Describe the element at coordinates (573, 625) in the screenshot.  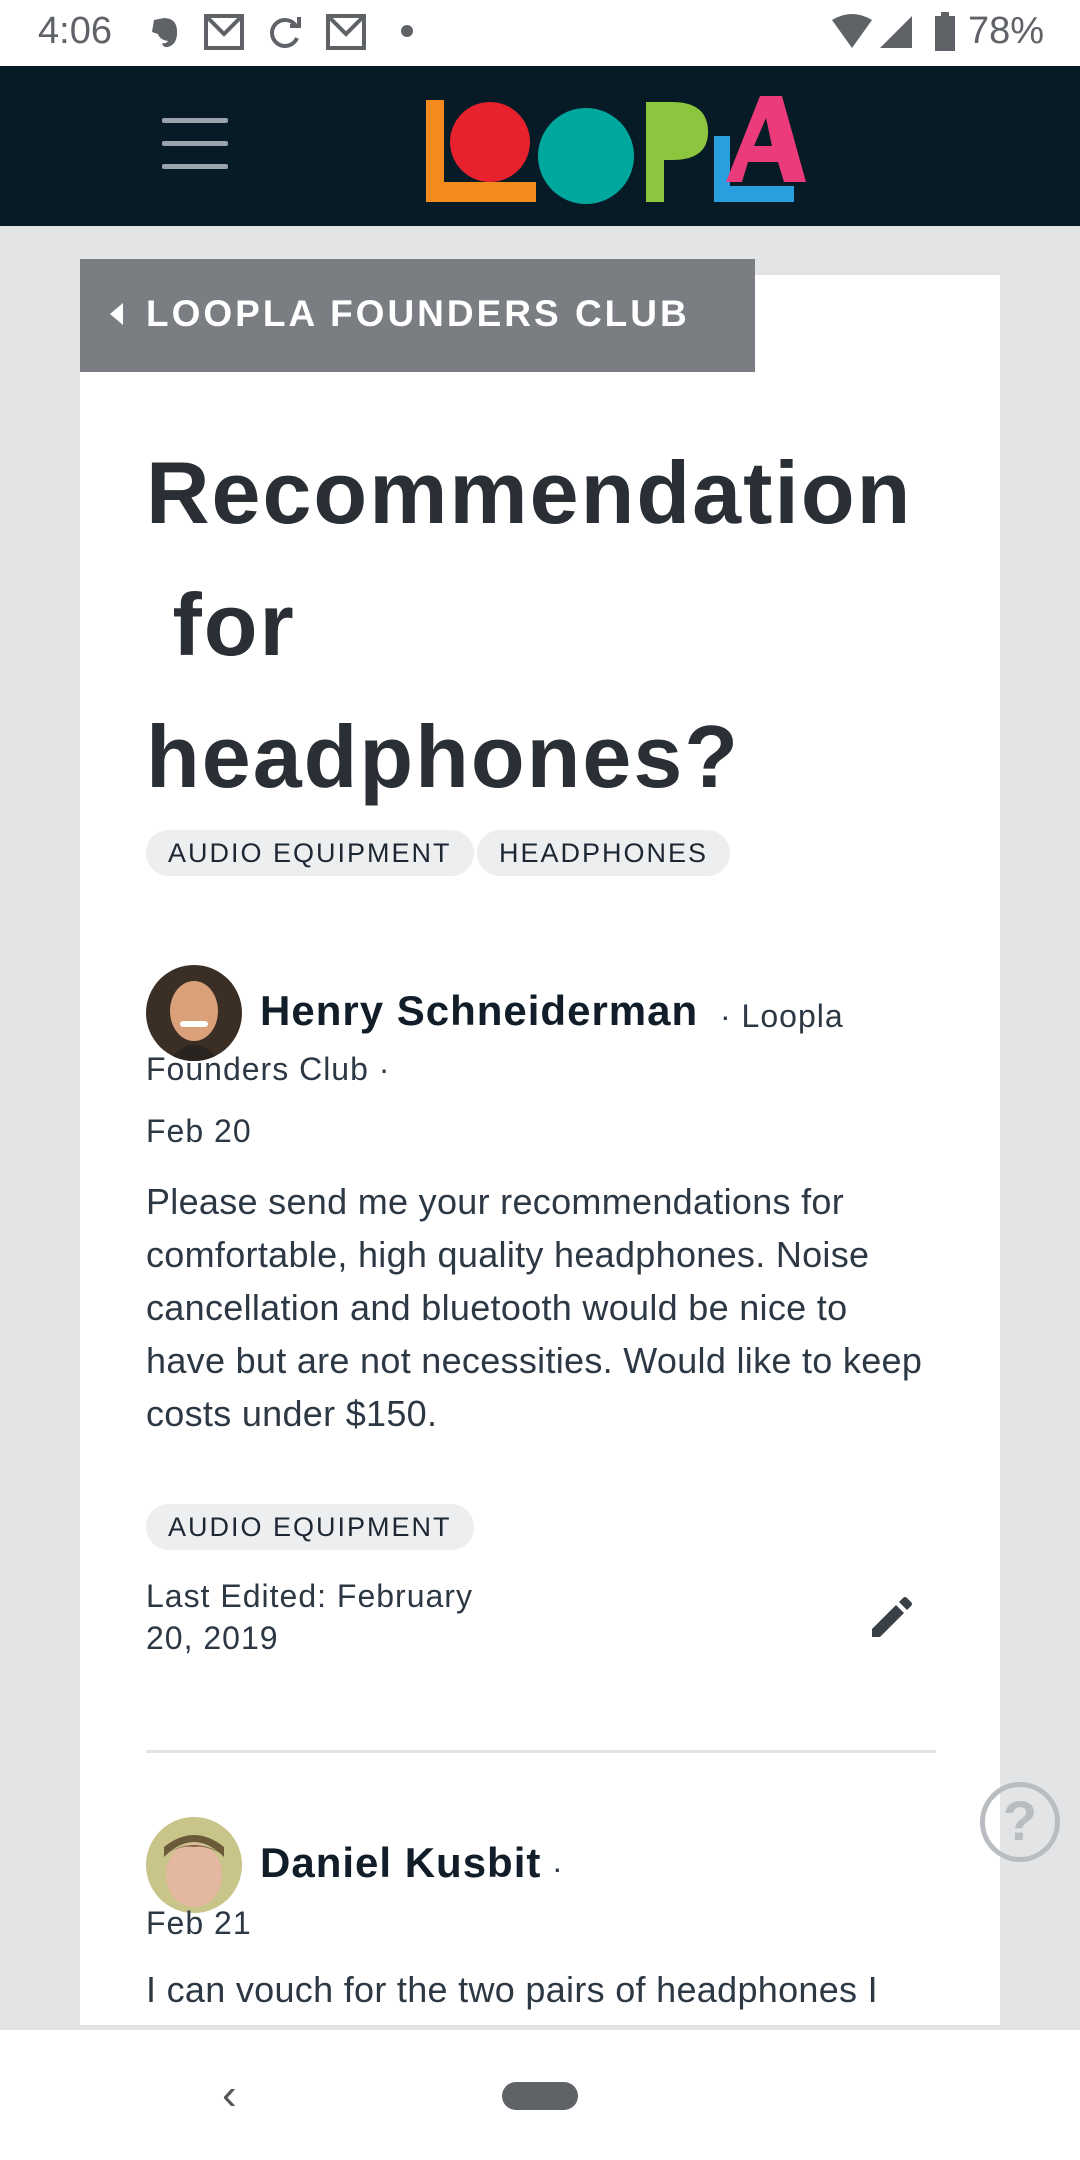
I see `post-title: Recommendation for headphones?` at that location.